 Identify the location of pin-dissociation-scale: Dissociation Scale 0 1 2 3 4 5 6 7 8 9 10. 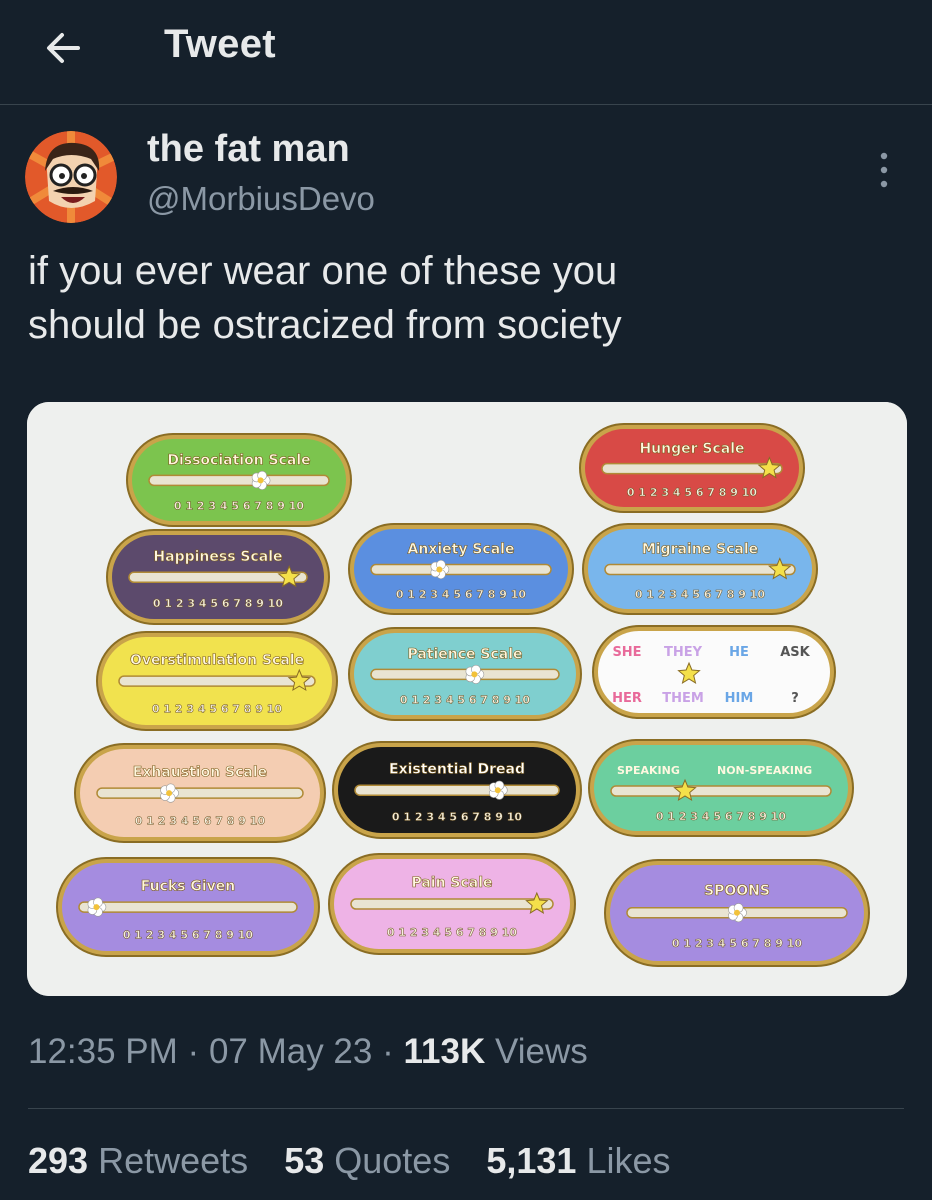
(239, 480).